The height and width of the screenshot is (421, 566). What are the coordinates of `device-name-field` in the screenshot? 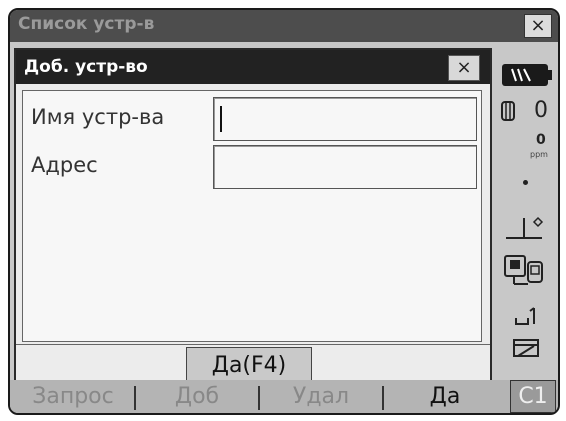 It's located at (345, 119).